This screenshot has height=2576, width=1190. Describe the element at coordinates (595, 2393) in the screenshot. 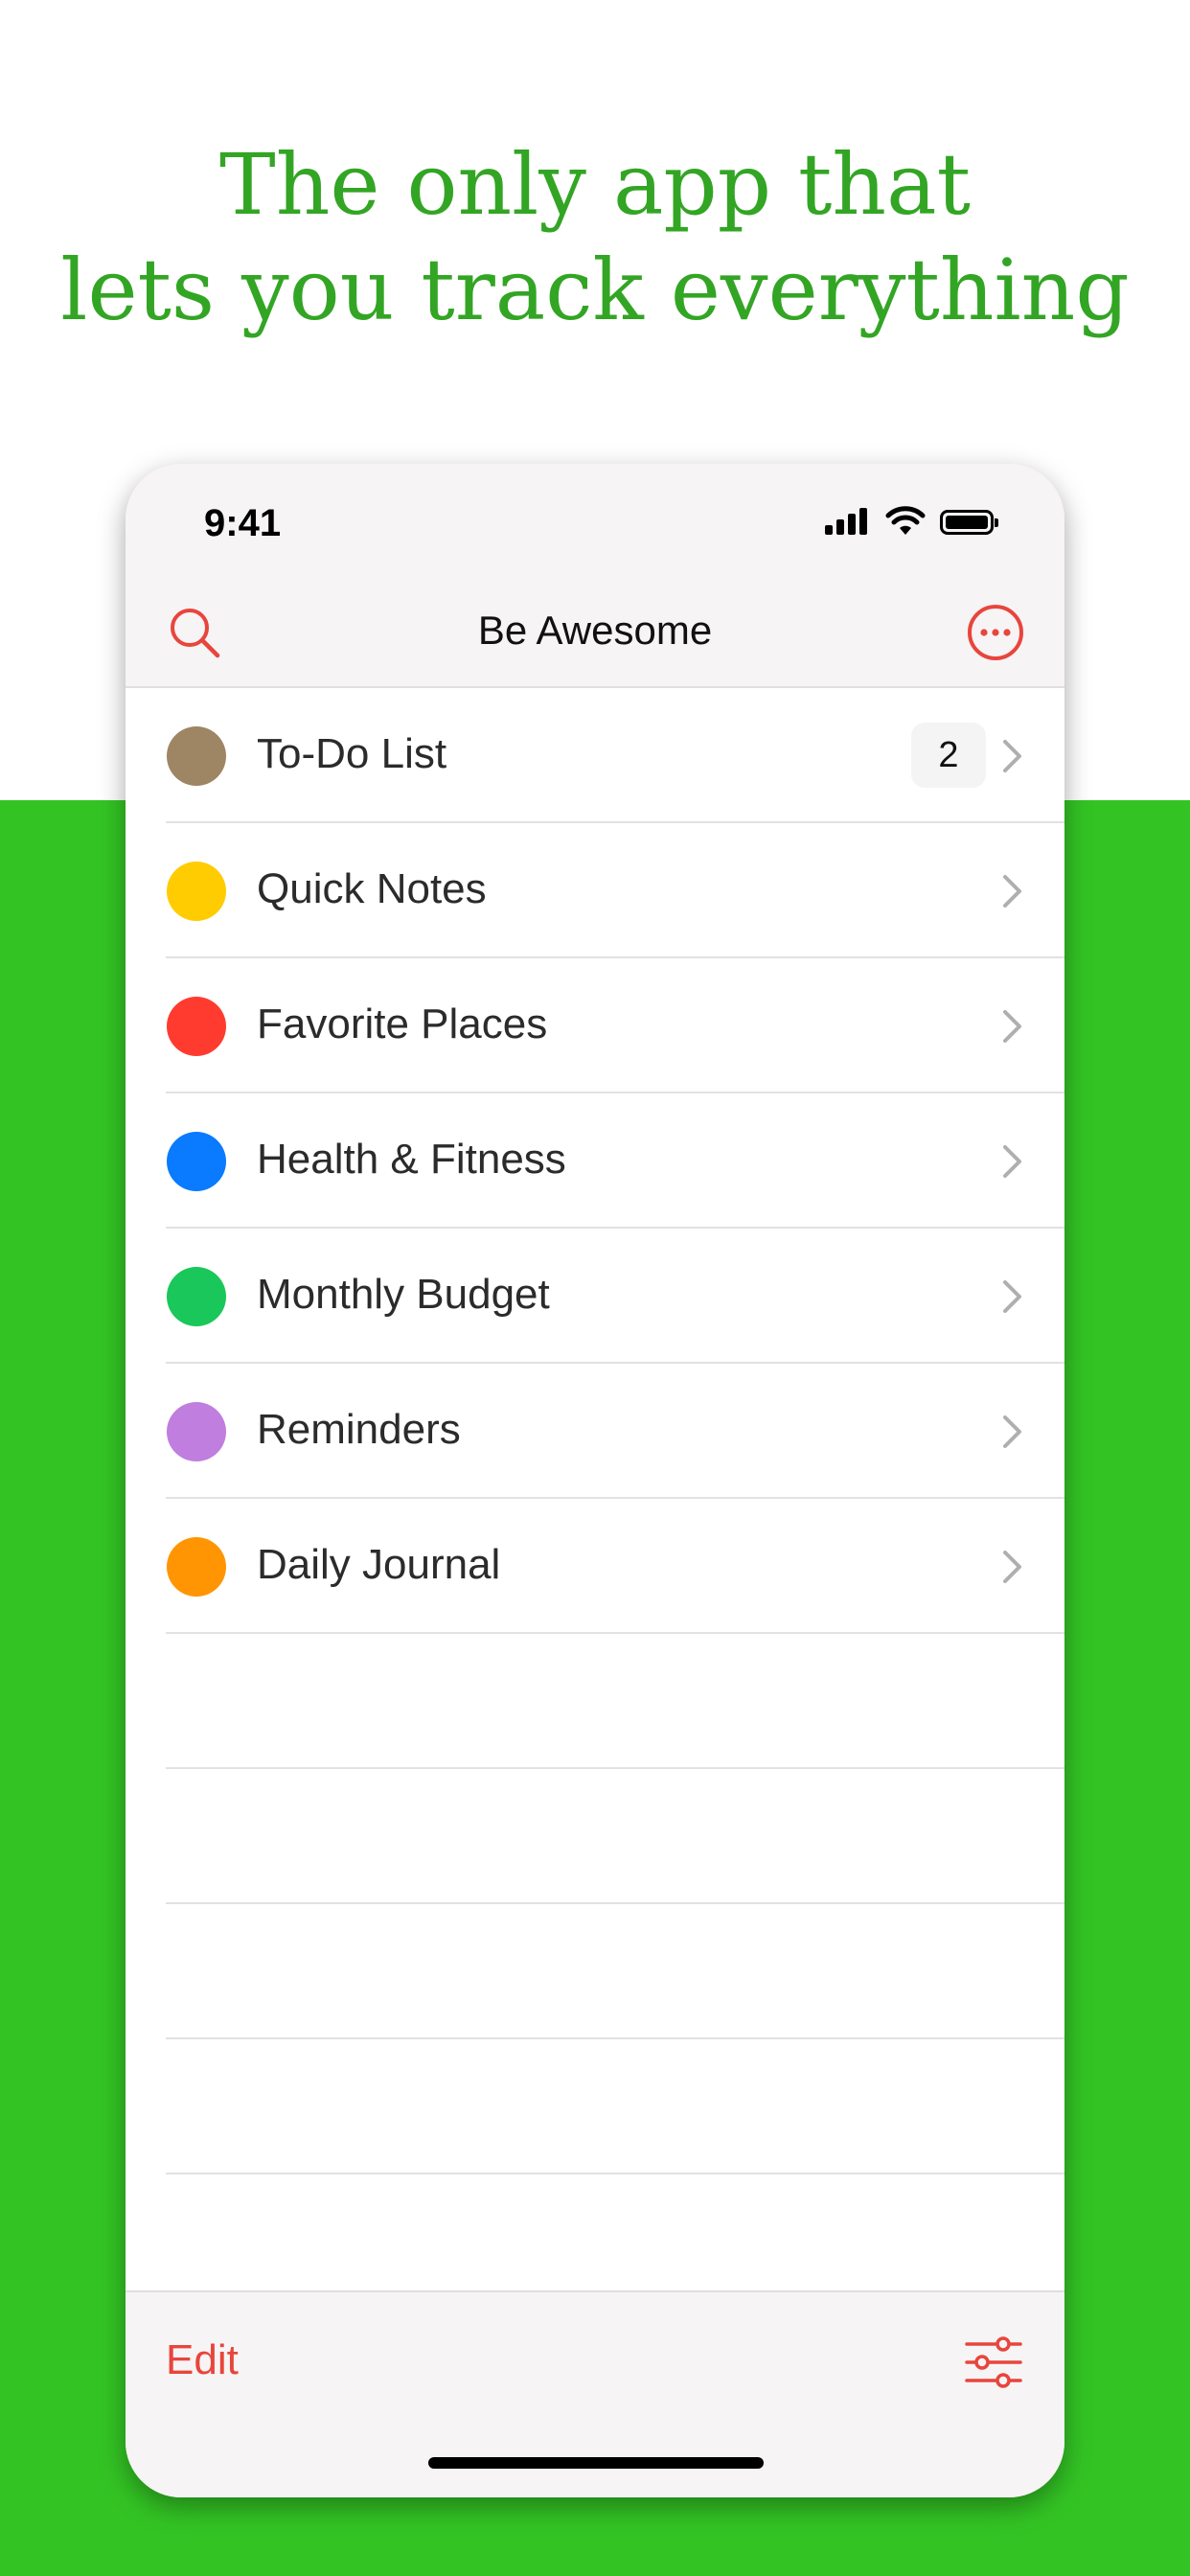

I see `bottom-toolbar: Edit` at that location.